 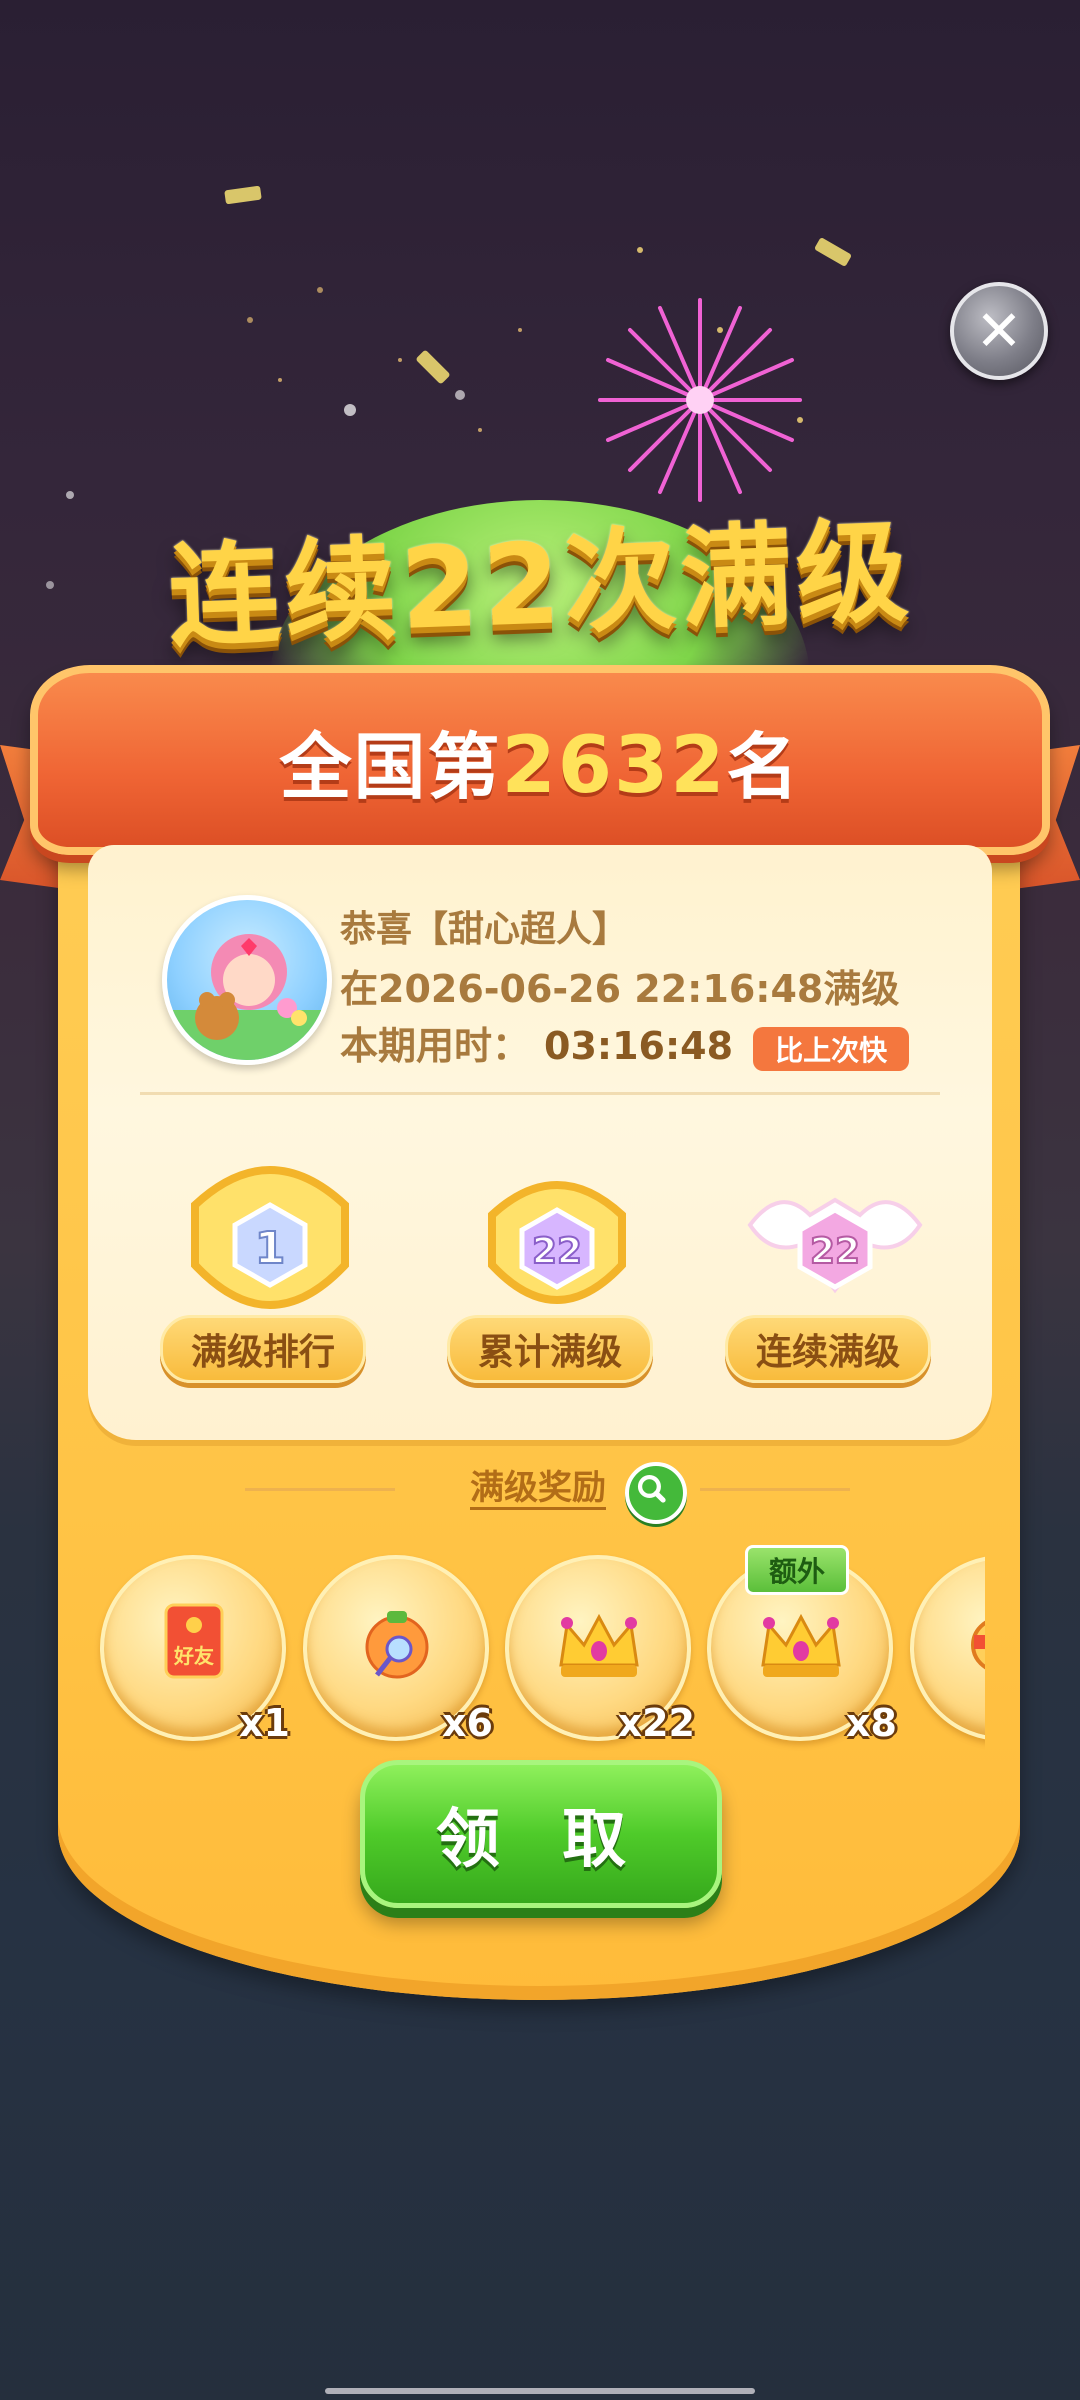 What do you see at coordinates (775, 1489) in the screenshot?
I see `reward-divider-right` at bounding box center [775, 1489].